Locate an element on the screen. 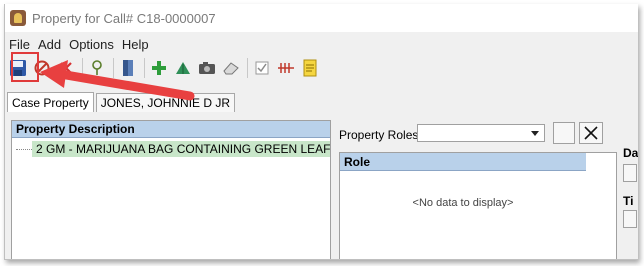 Image resolution: width=644 pixels, height=266 pixels. save-highlight-box is located at coordinates (25, 67).